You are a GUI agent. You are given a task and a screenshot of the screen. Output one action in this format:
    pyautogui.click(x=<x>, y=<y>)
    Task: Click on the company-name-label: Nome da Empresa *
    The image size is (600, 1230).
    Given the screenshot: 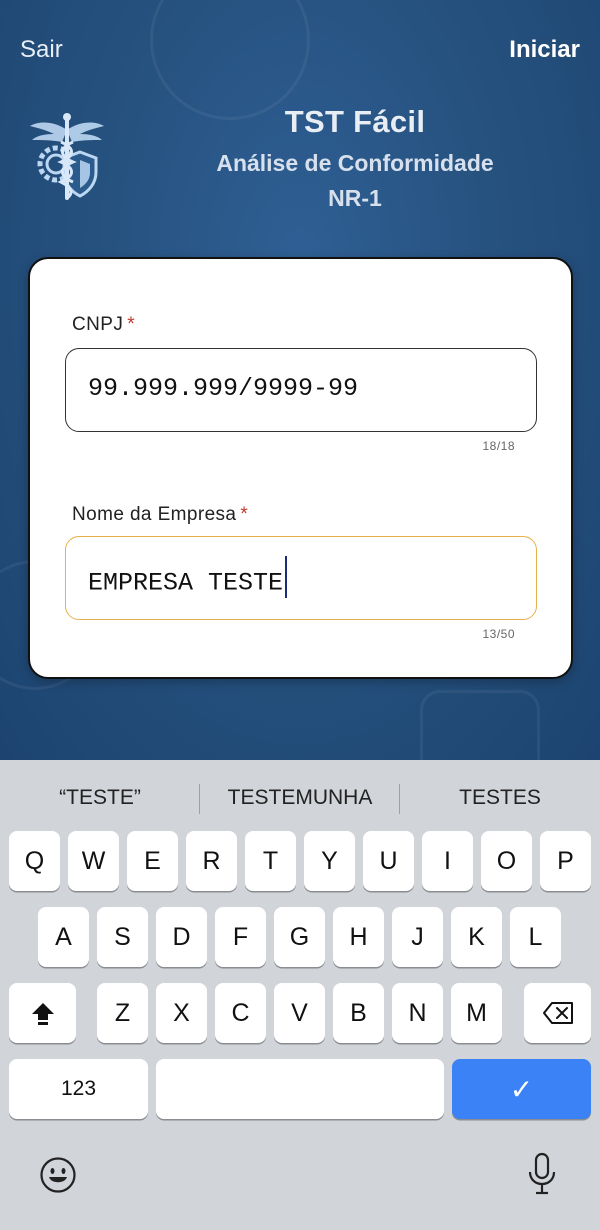 What is the action you would take?
    pyautogui.click(x=160, y=515)
    